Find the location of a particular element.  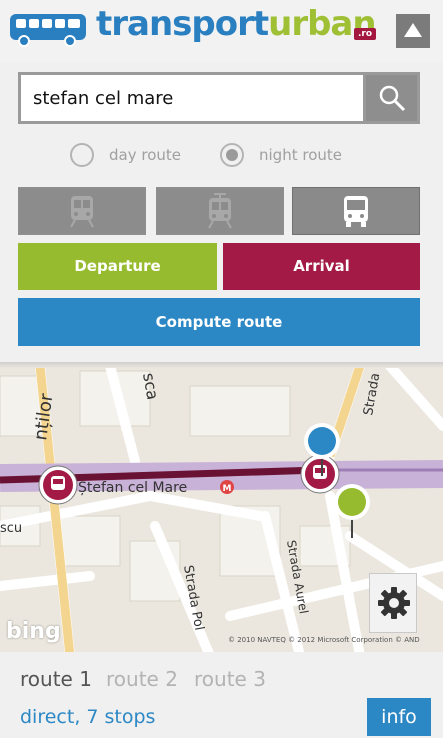

arrow-up-icon is located at coordinates (413, 30).